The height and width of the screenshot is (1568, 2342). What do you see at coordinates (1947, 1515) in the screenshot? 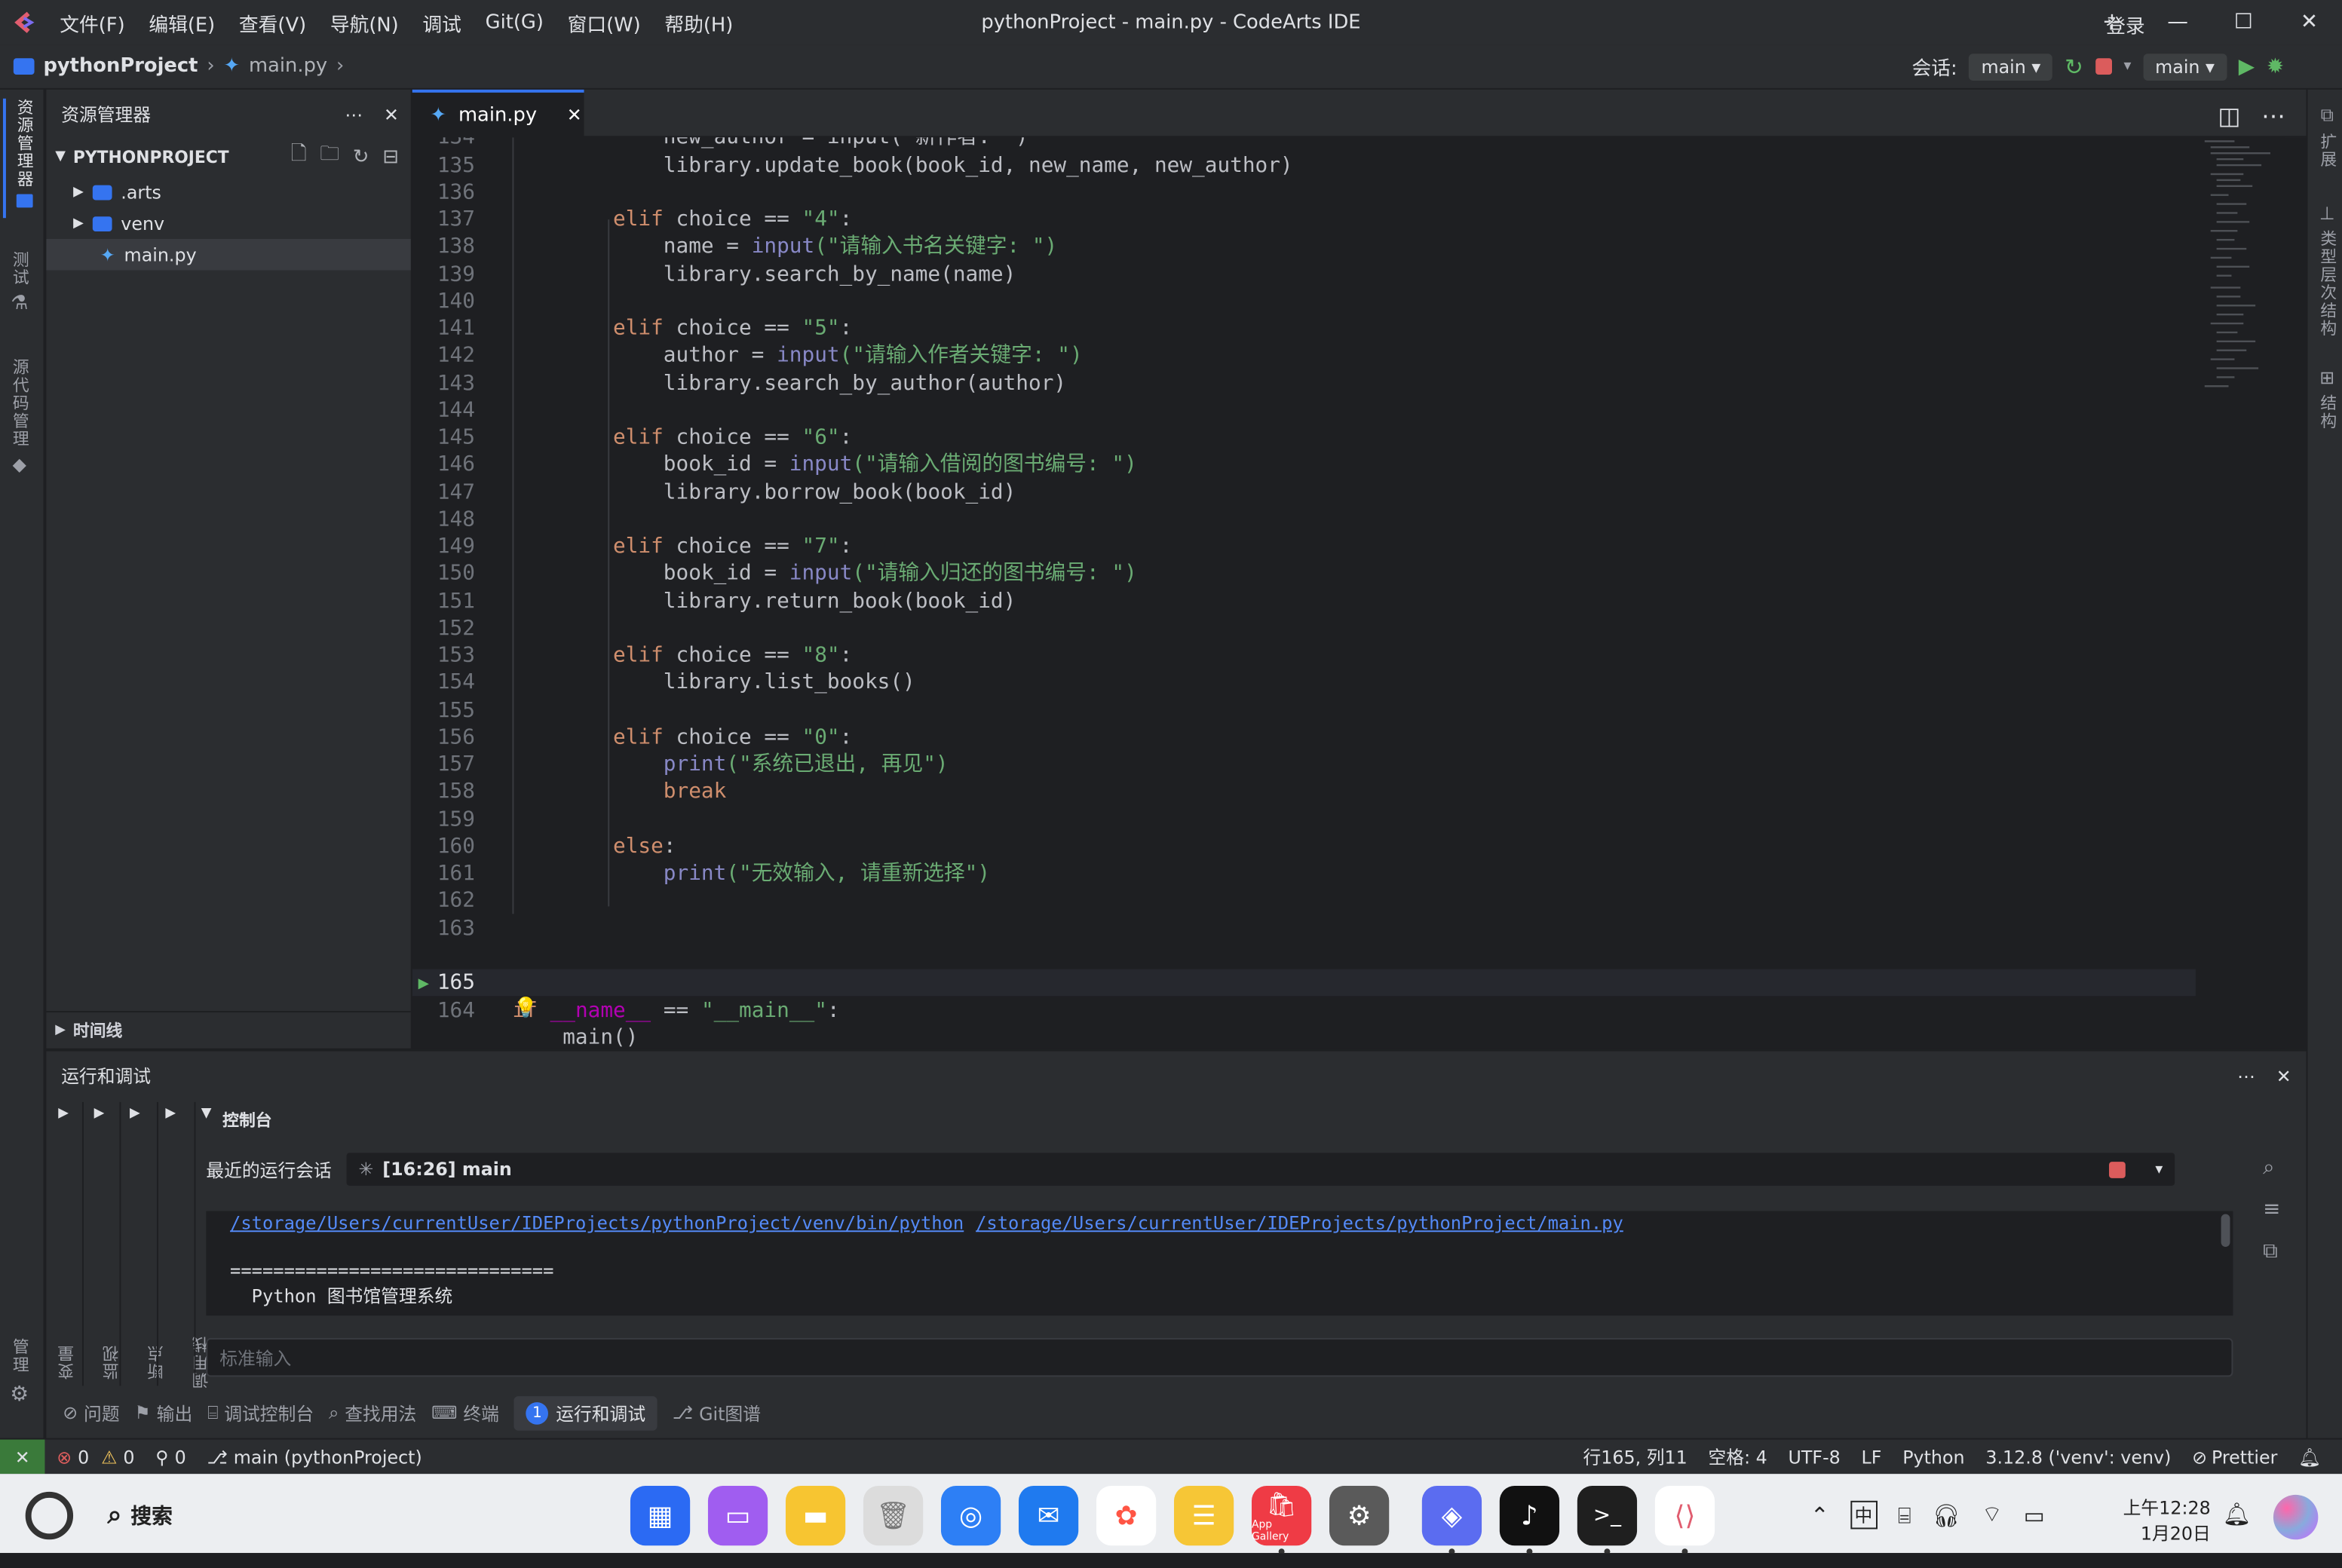
I see `headphones-icon: 🎧︎` at bounding box center [1947, 1515].